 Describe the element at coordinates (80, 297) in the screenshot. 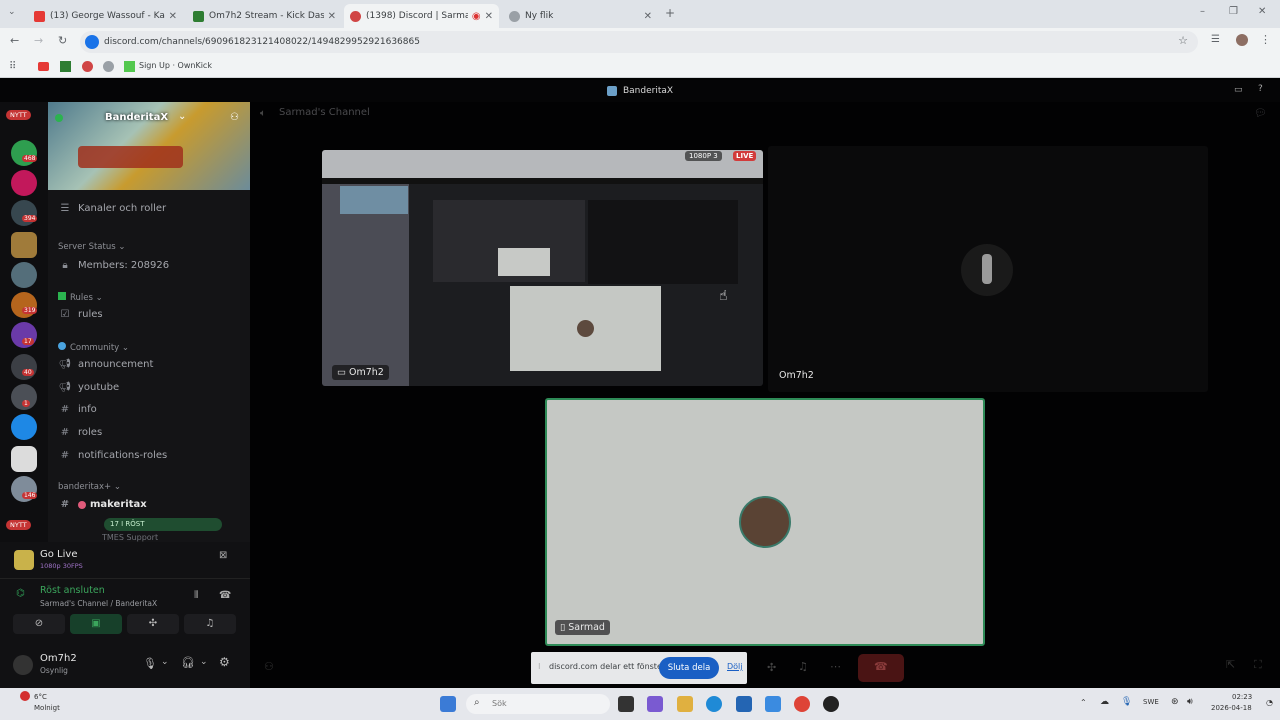

I see `category-rules: Rules ⌄` at that location.